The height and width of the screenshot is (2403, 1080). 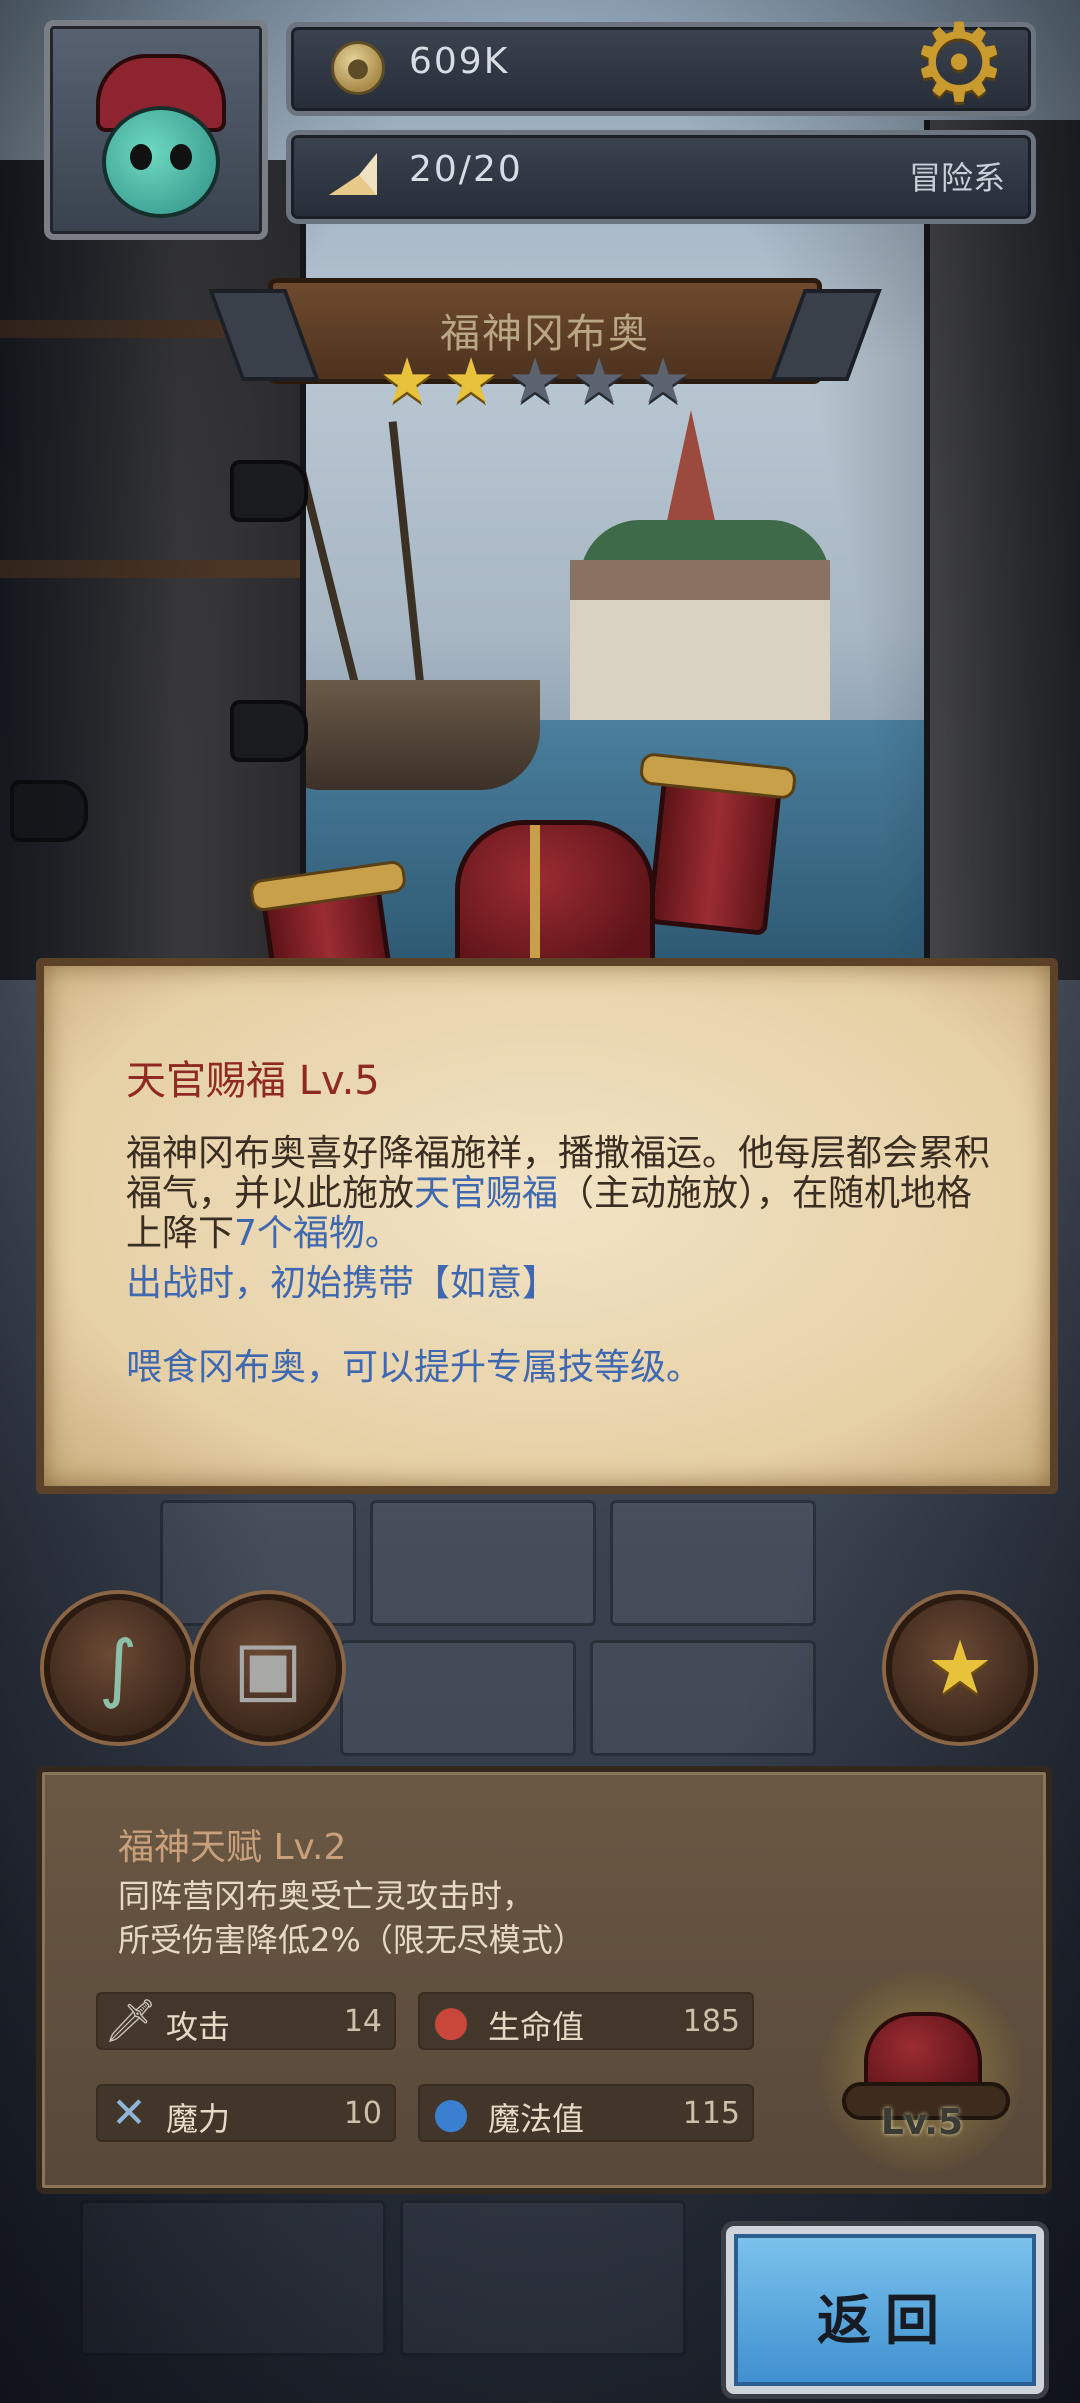 I want to click on star-icon: ★, so click(x=960, y=1668).